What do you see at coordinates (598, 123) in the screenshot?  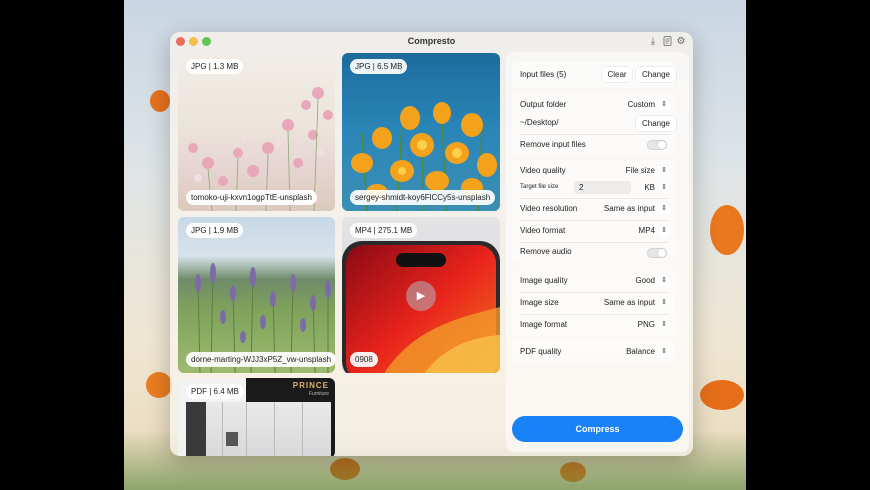 I see `output-path-row: ~/Desktop/ Change` at bounding box center [598, 123].